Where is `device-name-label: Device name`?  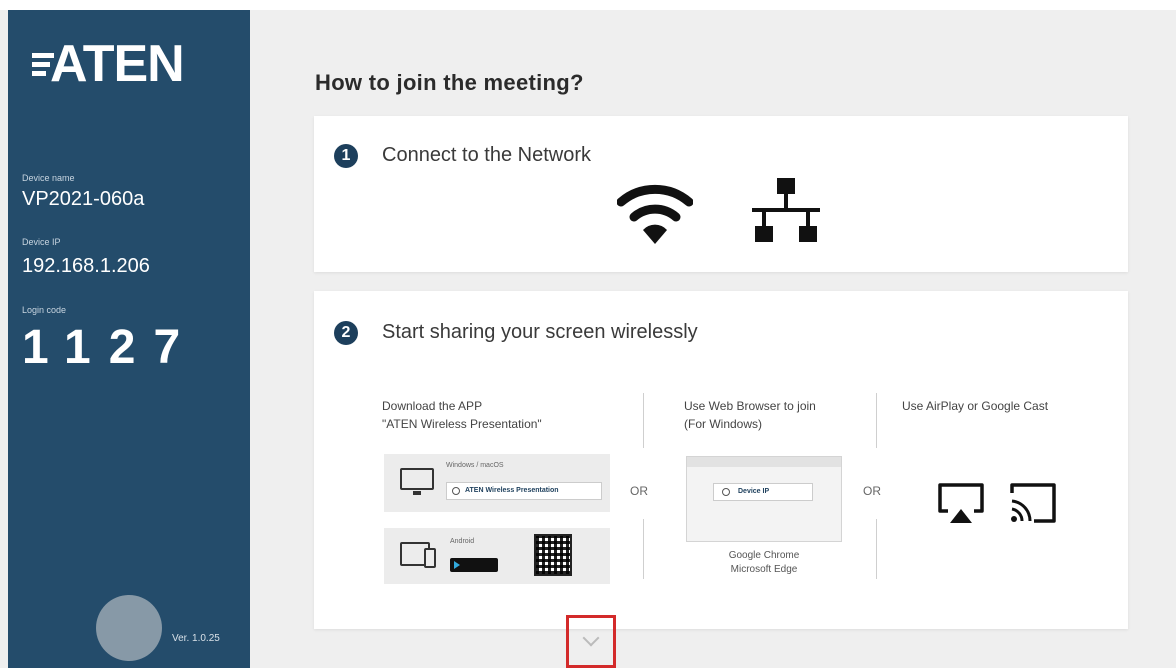
device-name-label: Device name is located at coordinates (48, 178).